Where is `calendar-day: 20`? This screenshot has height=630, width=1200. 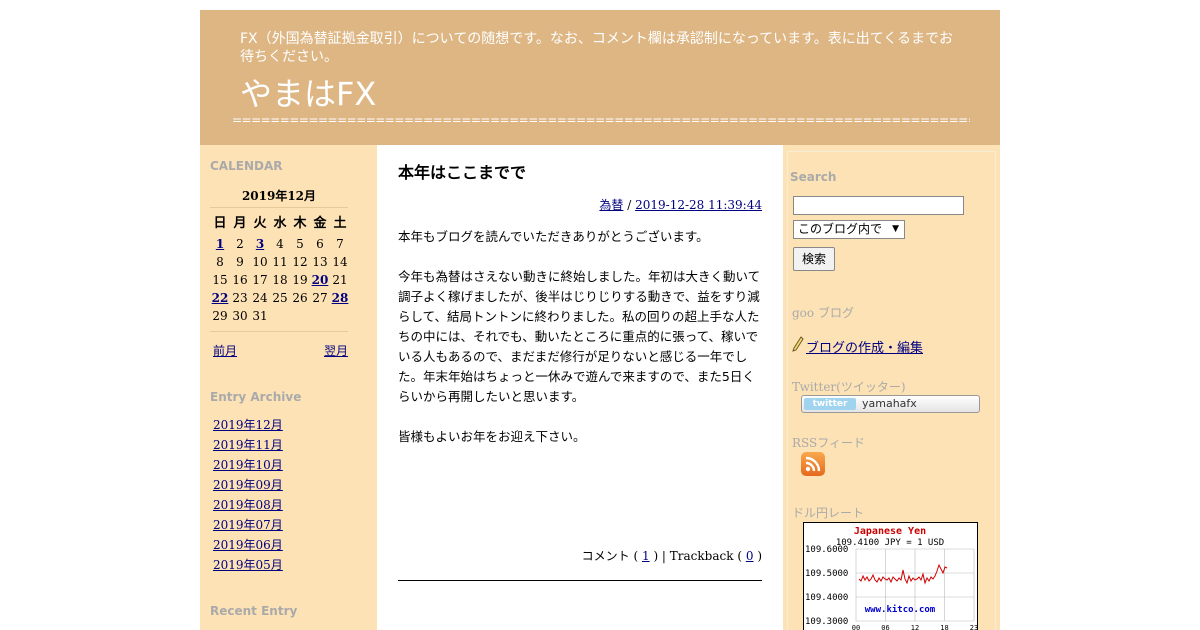 calendar-day: 20 is located at coordinates (320, 280).